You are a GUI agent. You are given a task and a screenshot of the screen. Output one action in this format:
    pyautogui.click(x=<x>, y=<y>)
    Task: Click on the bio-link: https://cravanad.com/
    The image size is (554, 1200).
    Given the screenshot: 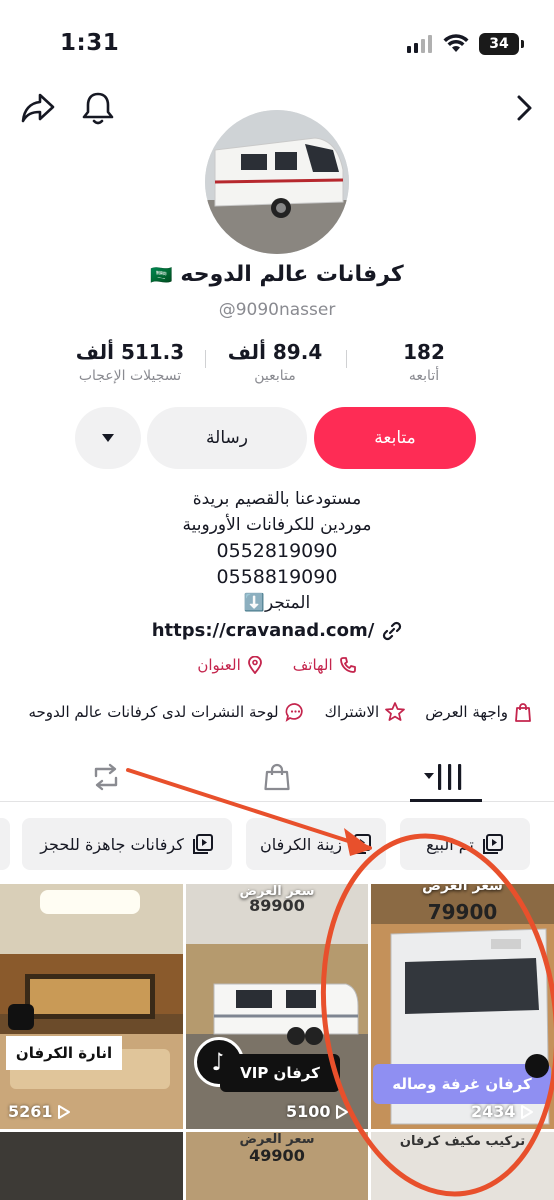 What is the action you would take?
    pyautogui.click(x=277, y=630)
    